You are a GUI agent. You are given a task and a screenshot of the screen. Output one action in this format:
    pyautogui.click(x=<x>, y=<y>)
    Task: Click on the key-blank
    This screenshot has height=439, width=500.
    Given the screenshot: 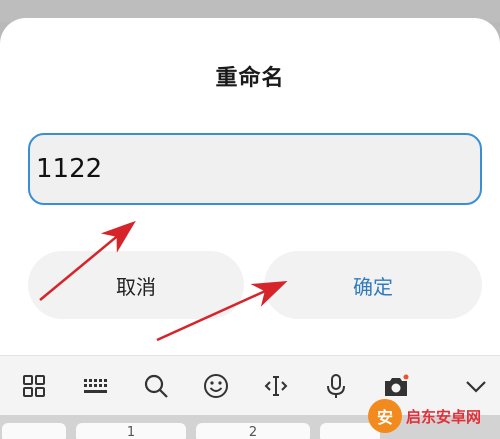 What is the action you would take?
    pyautogui.click(x=34, y=431)
    